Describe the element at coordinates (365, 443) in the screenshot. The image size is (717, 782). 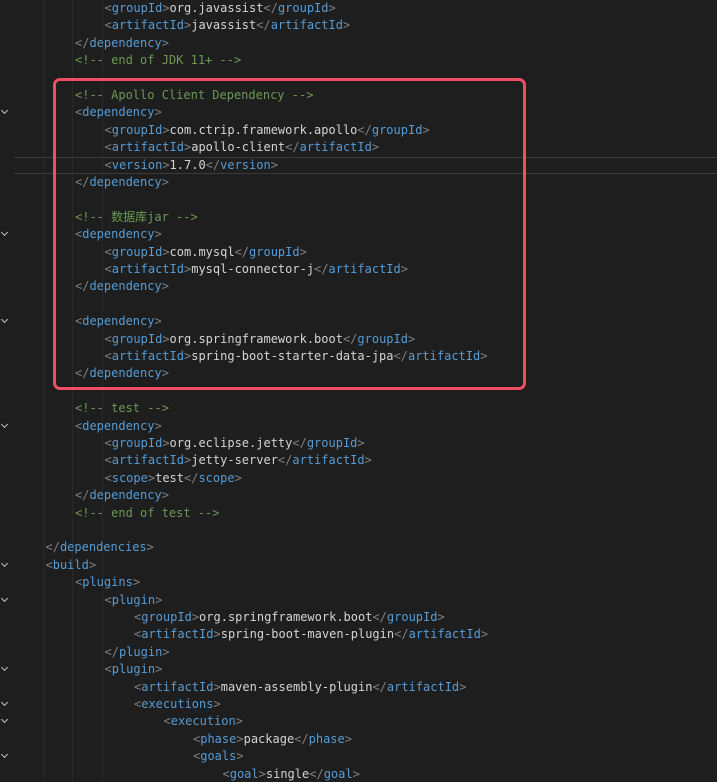
I see `code-line: <groupId>org.eclipse.jetty</groupId>` at that location.